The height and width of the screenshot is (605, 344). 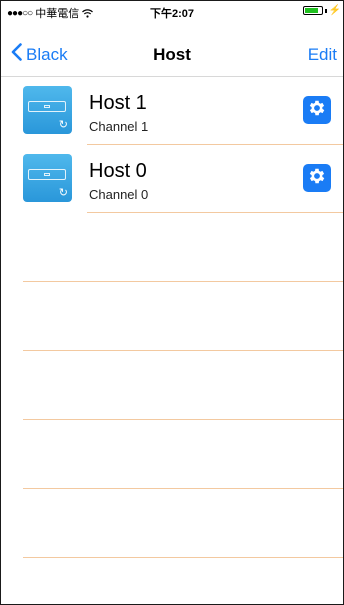 I want to click on battery-icon, so click(x=312, y=10).